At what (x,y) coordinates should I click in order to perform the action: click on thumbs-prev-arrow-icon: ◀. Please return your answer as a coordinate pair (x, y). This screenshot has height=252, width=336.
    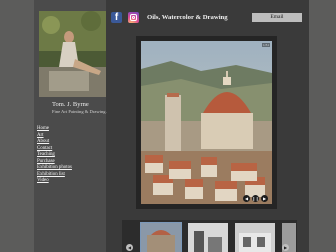
    Looking at the image, I should click on (129, 247).